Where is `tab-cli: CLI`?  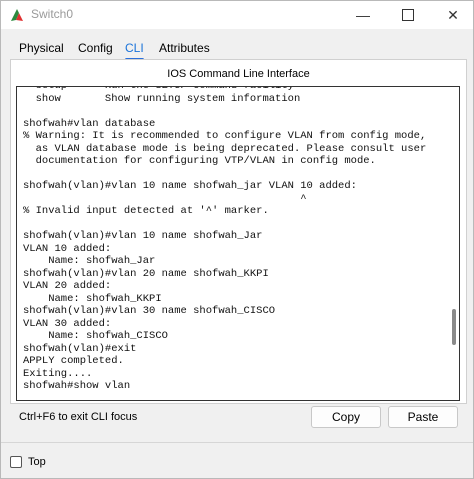
tab-cli: CLI is located at coordinates (134, 50).